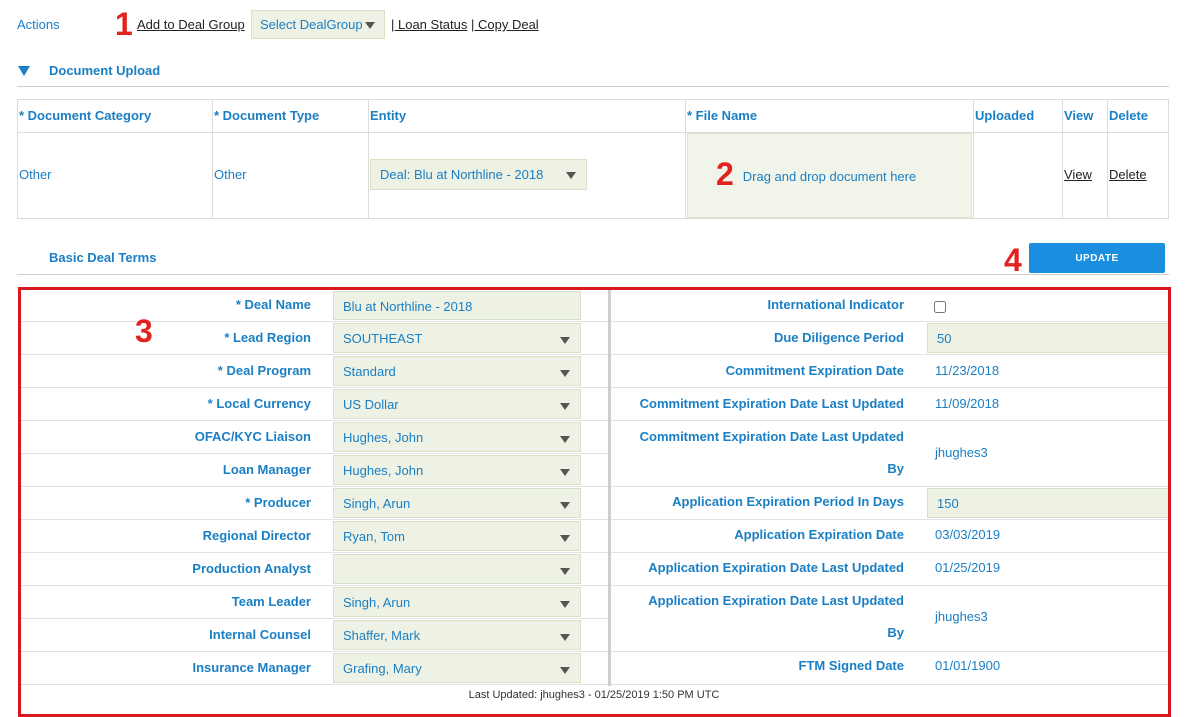 The image size is (1188, 717). Describe the element at coordinates (369, 371) in the screenshot. I see `deal-program-value: Standard` at that location.